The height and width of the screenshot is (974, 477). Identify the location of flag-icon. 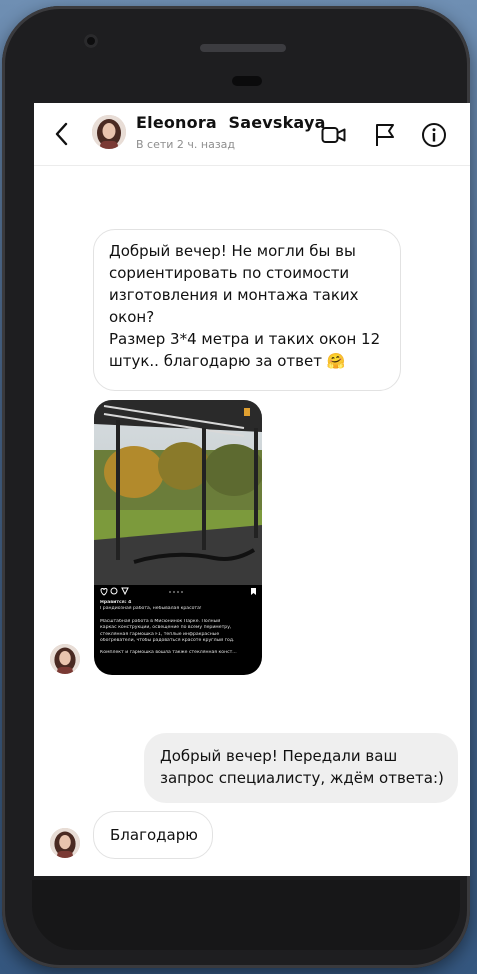
(385, 135).